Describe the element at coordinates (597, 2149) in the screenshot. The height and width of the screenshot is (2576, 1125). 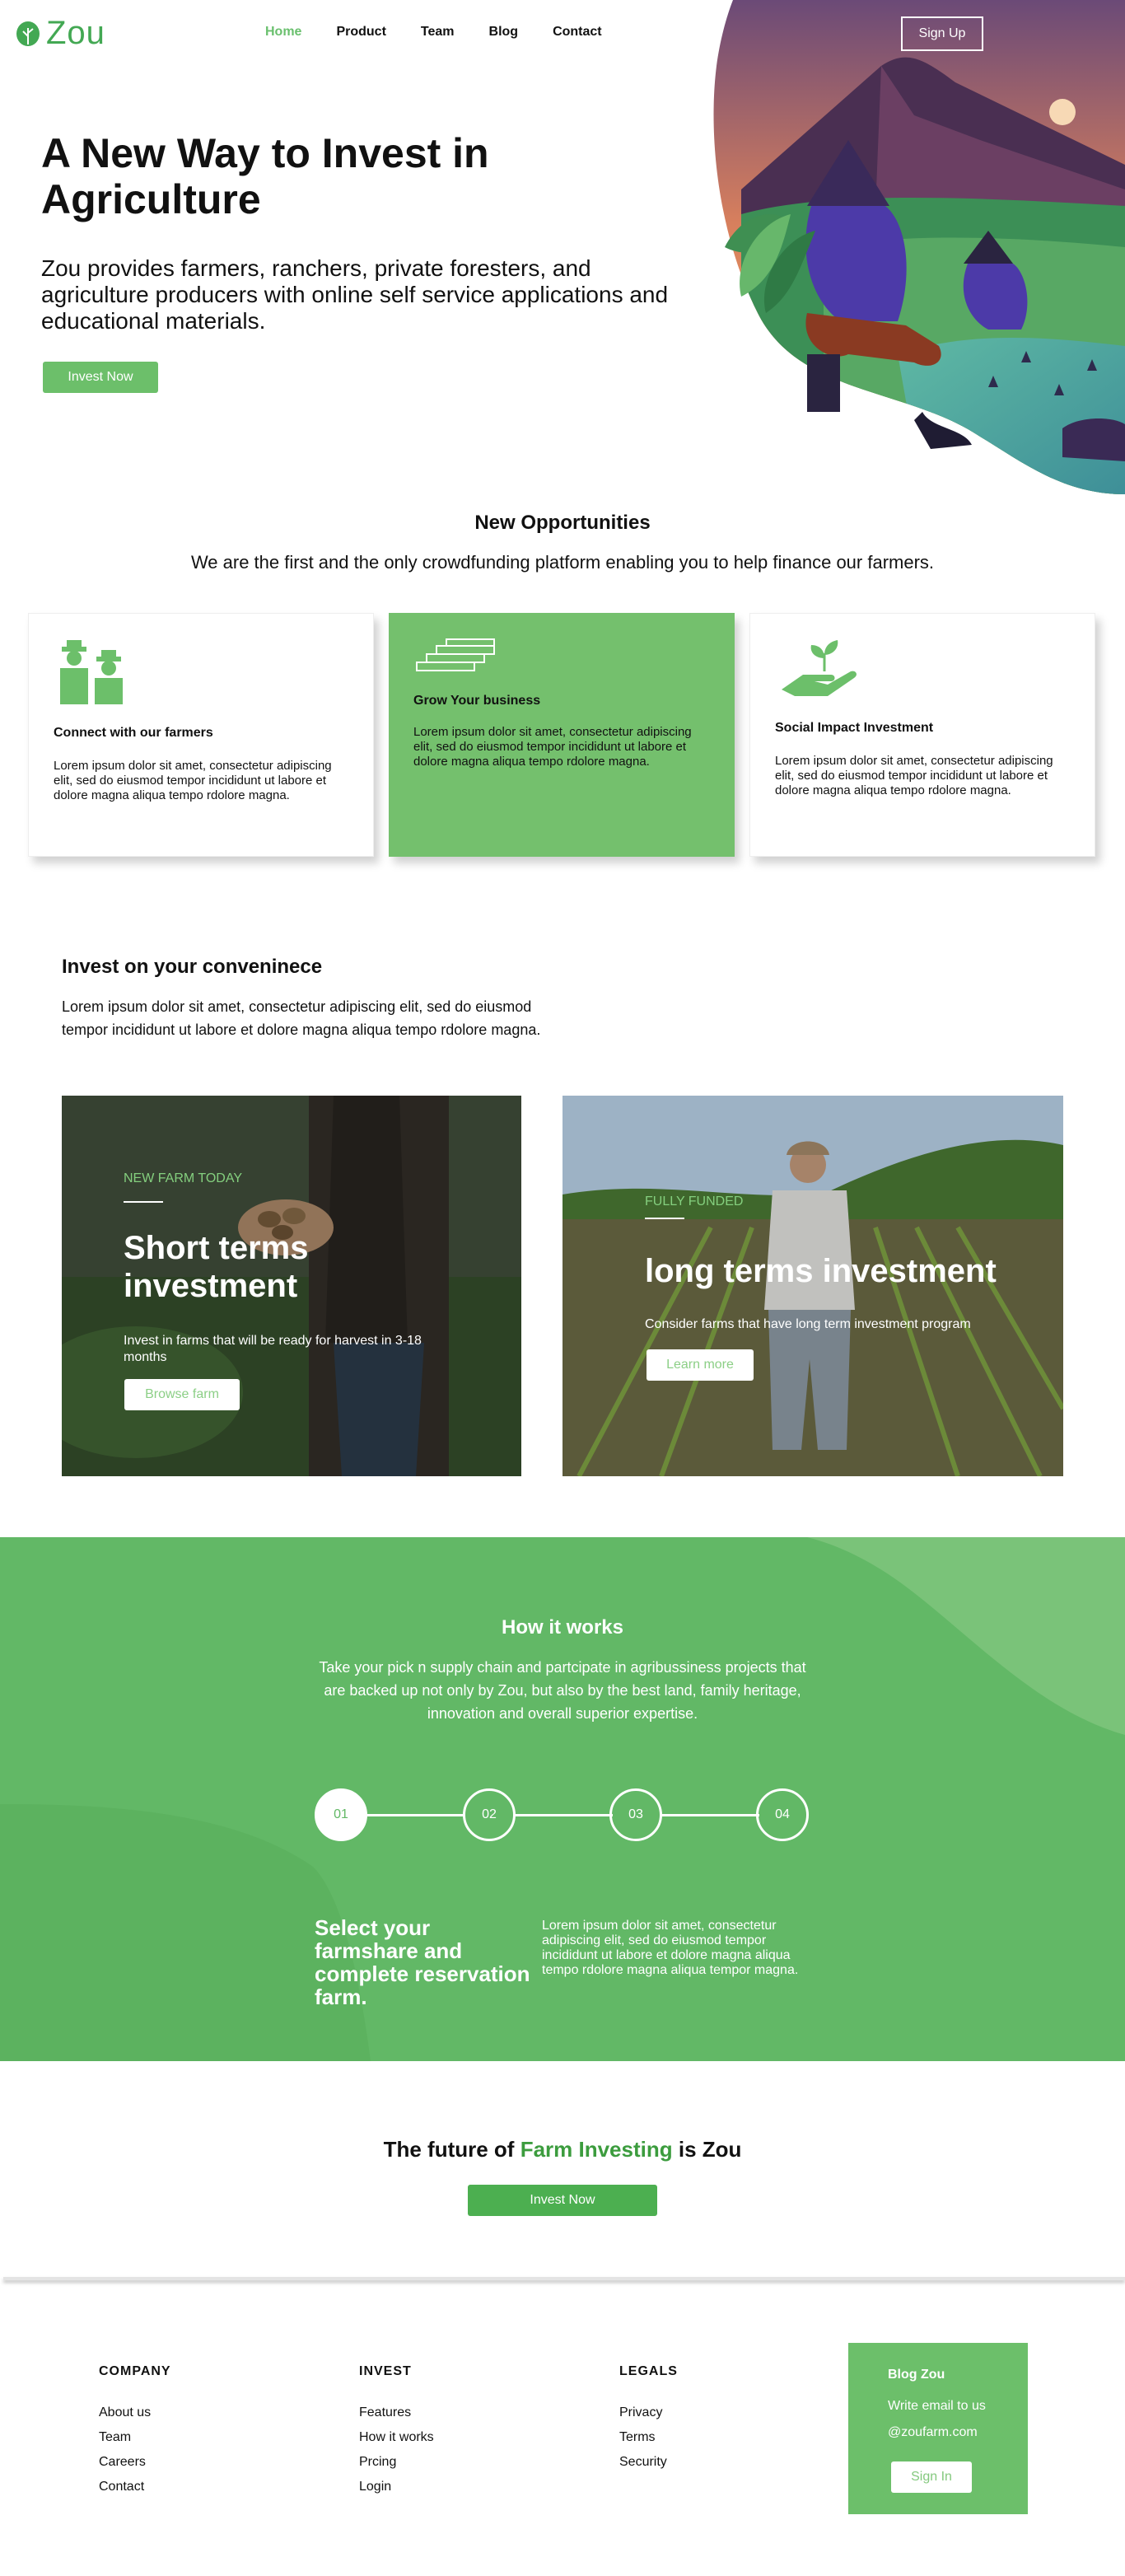
I see `future-highlight: Farm Investing` at that location.